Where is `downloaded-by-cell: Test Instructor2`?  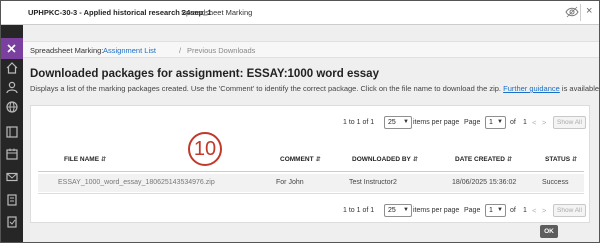 downloaded-by-cell: Test Instructor2 is located at coordinates (373, 182).